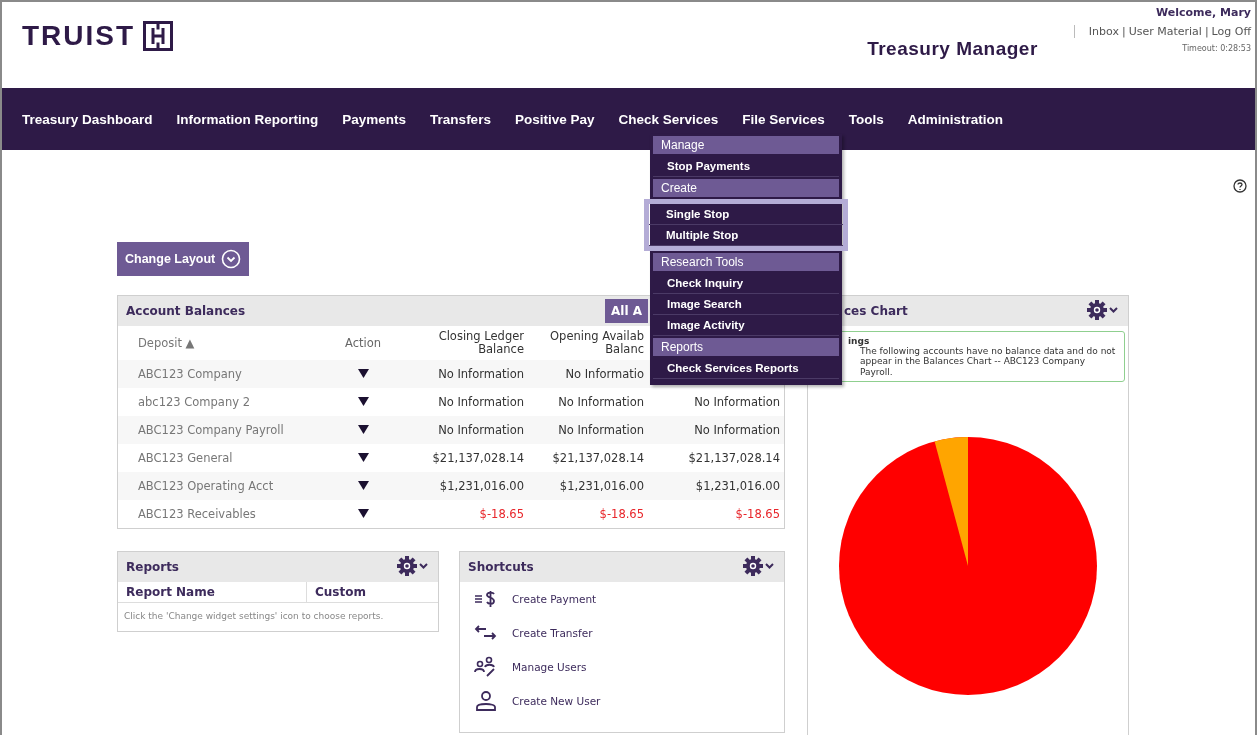 The width and height of the screenshot is (1257, 735). I want to click on header-link: Inbox, so click(1103, 31).